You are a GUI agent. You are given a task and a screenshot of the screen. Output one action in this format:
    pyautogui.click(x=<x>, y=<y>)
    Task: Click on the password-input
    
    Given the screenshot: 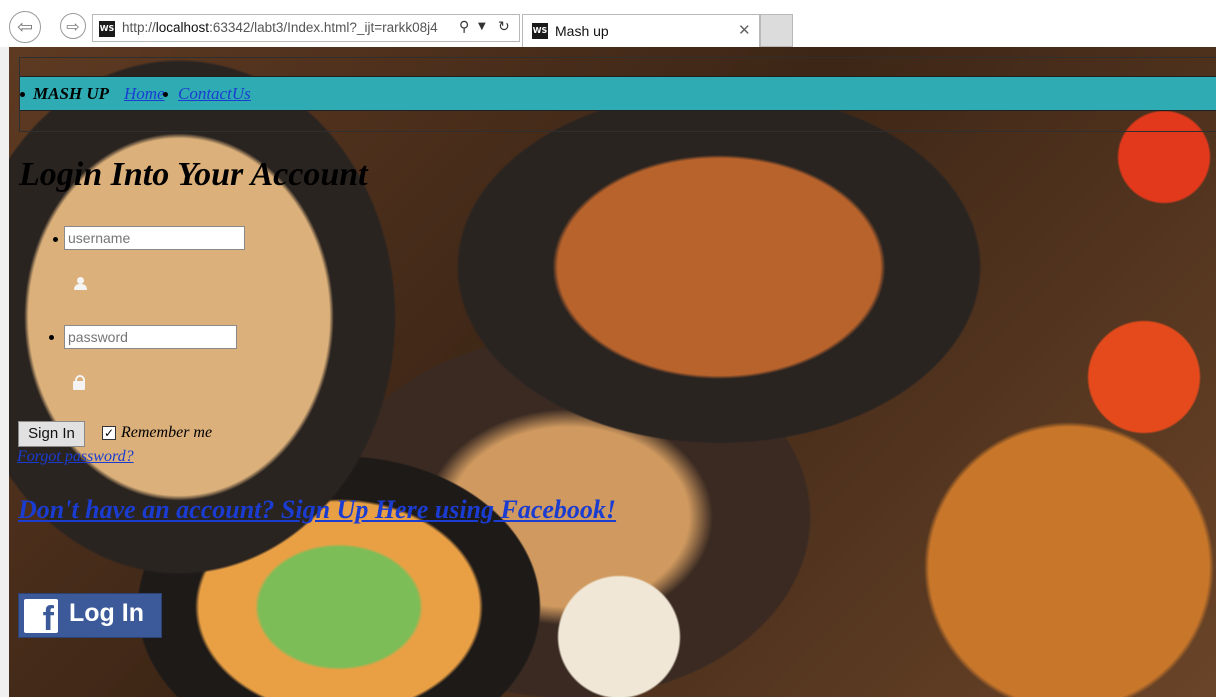 What is the action you would take?
    pyautogui.click(x=150, y=337)
    